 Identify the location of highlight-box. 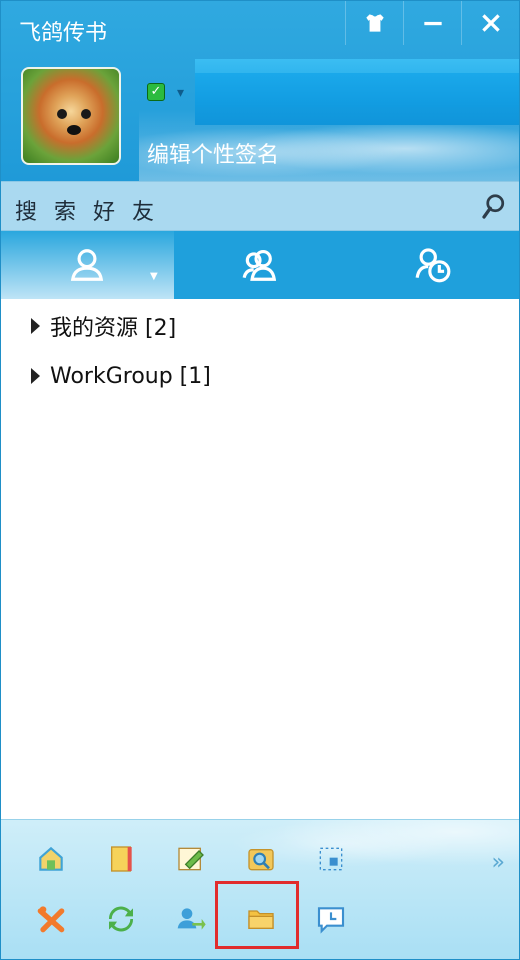
(257, 915).